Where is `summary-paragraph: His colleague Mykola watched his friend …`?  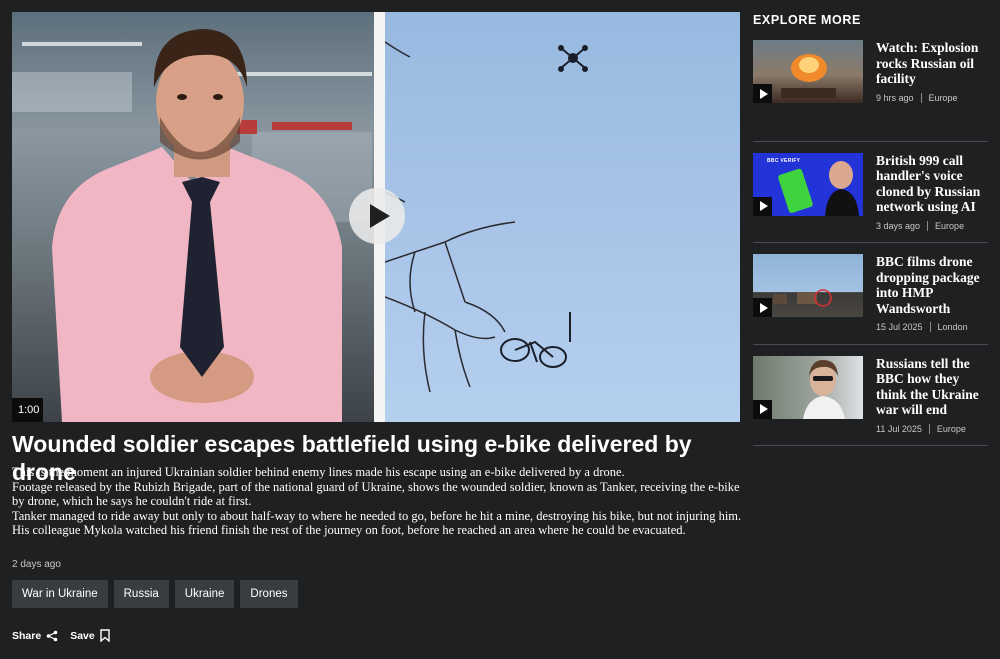
summary-paragraph: His colleague Mykola watched his friend … is located at coordinates (349, 530).